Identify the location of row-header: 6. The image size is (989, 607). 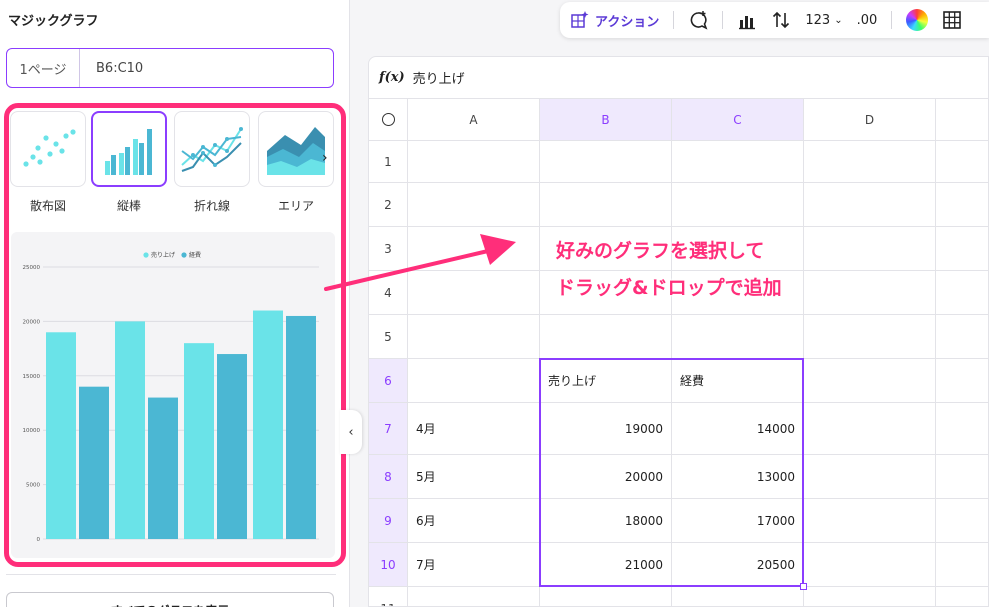
(388, 381).